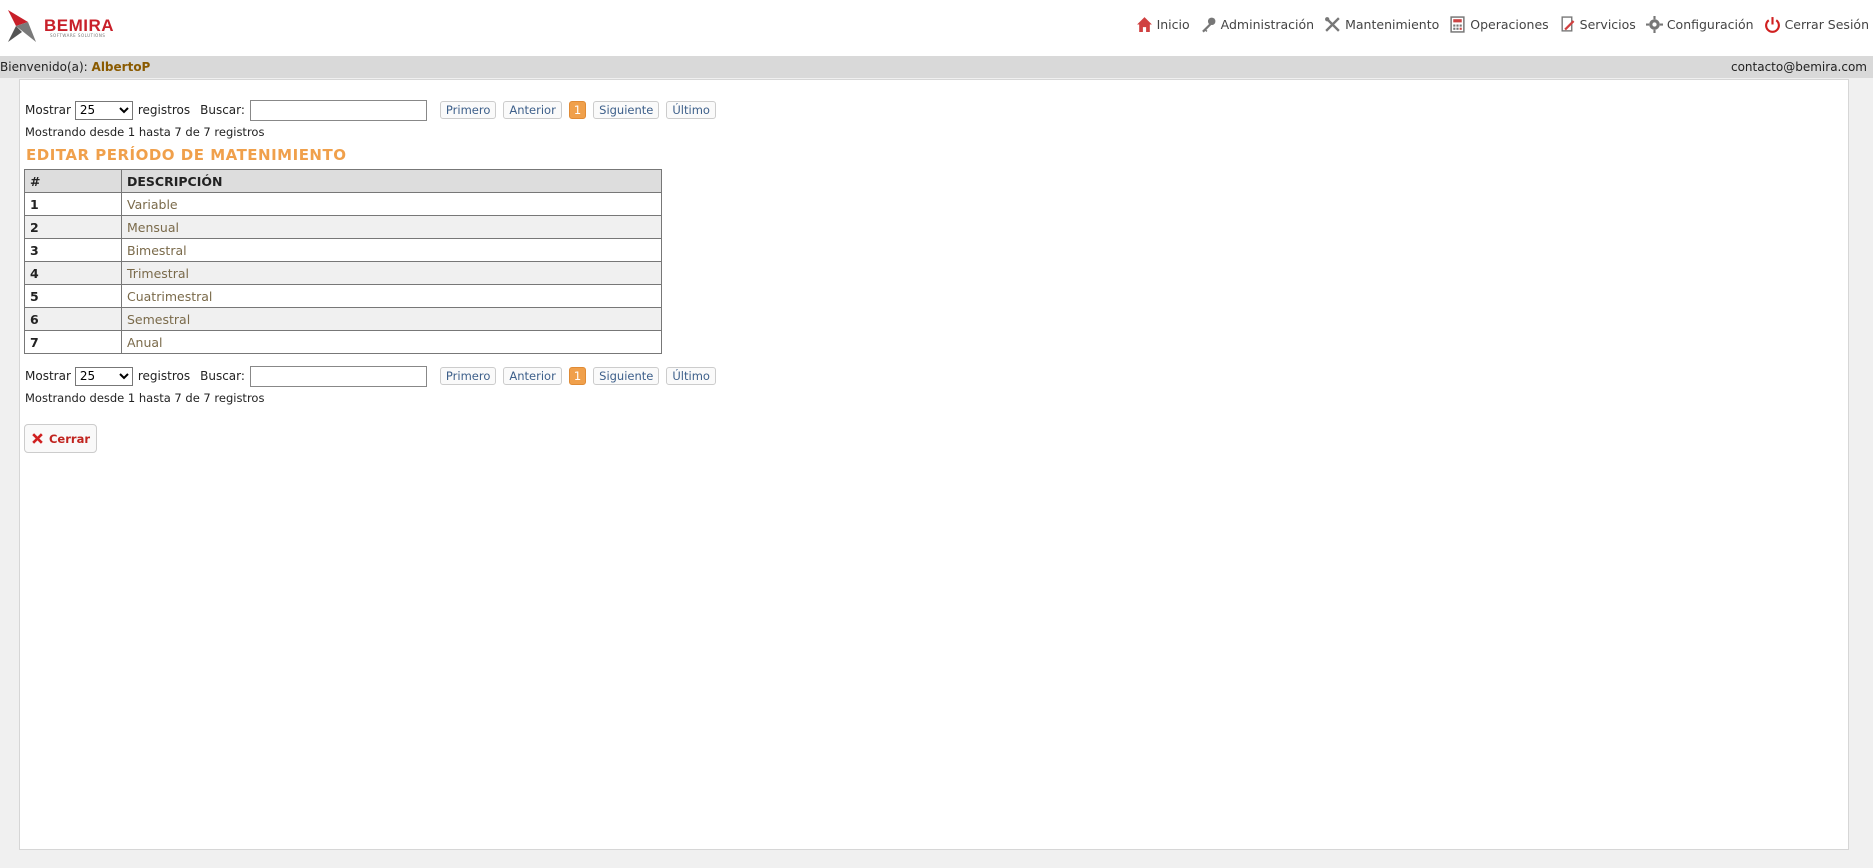 The height and width of the screenshot is (868, 1873). I want to click on table-row: 5 Cuatrimestral, so click(343, 296).